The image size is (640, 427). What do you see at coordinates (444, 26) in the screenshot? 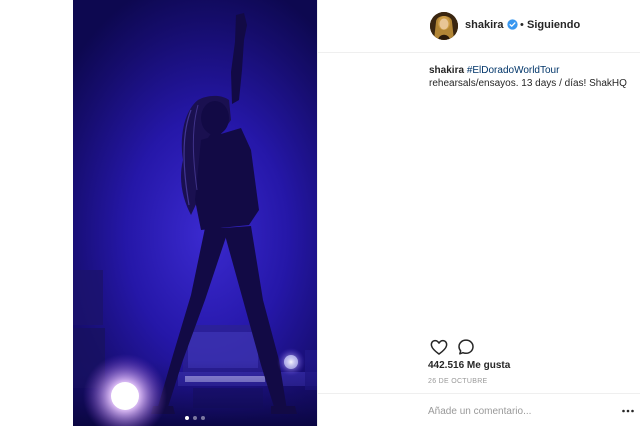
I see `avatar` at bounding box center [444, 26].